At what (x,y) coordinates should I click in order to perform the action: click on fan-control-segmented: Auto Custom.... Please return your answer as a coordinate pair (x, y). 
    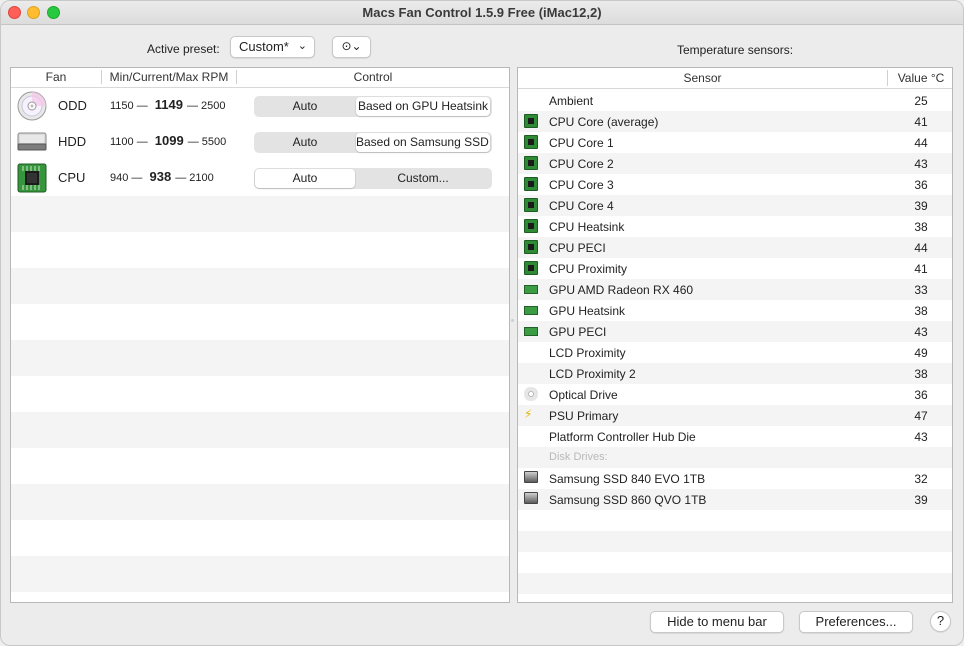
    Looking at the image, I should click on (373, 178).